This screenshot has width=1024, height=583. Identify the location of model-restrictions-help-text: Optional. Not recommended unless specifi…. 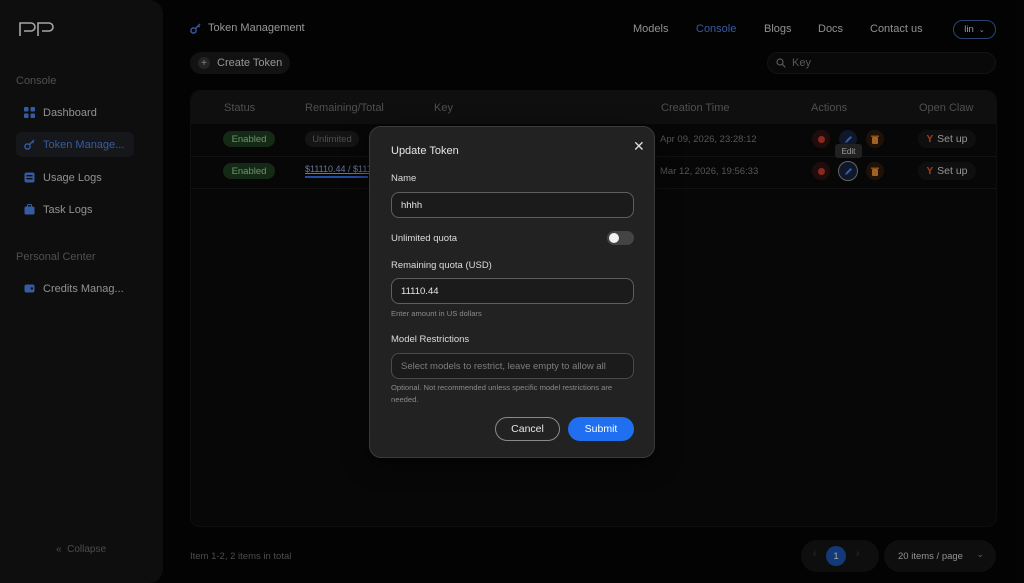
(502, 393).